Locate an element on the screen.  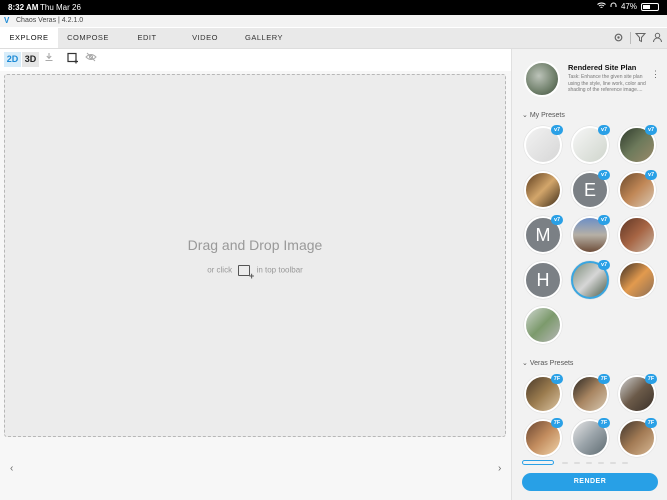
veras-logo: V is located at coordinates (7, 20).